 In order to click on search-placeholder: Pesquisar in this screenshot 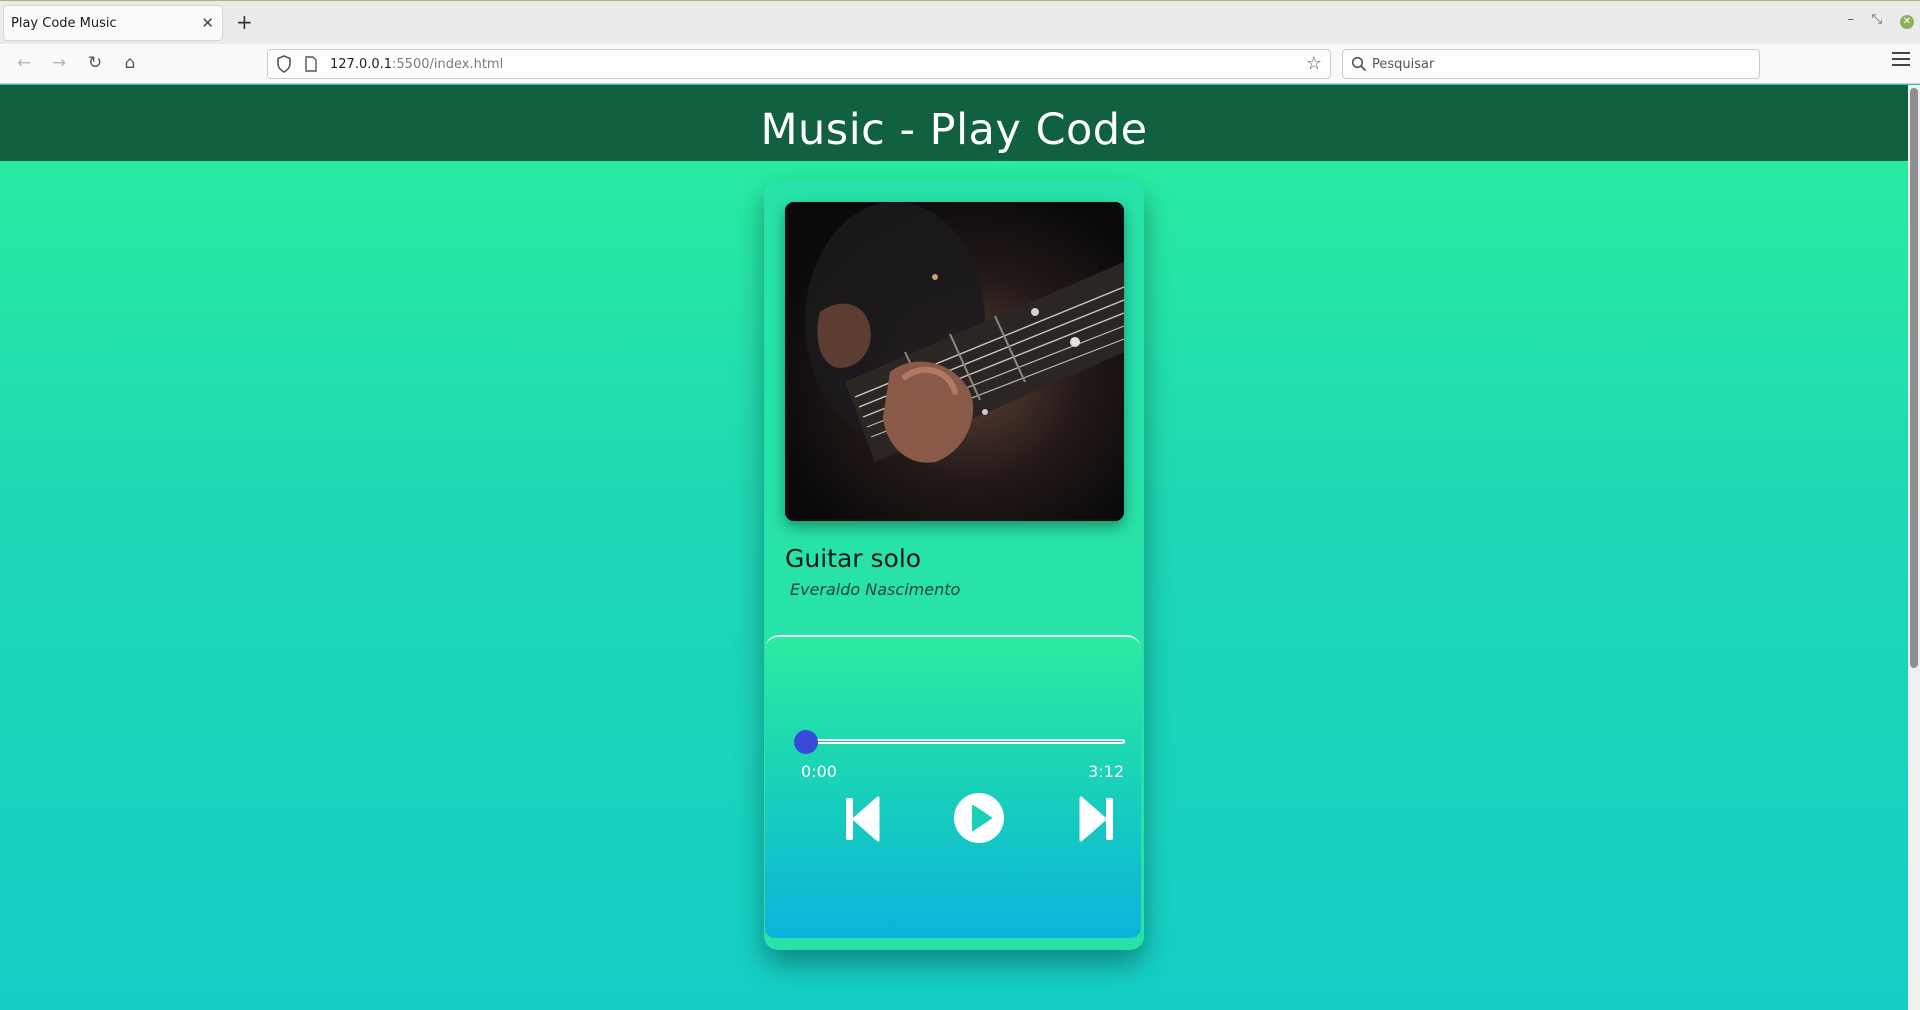, I will do `click(1403, 64)`.